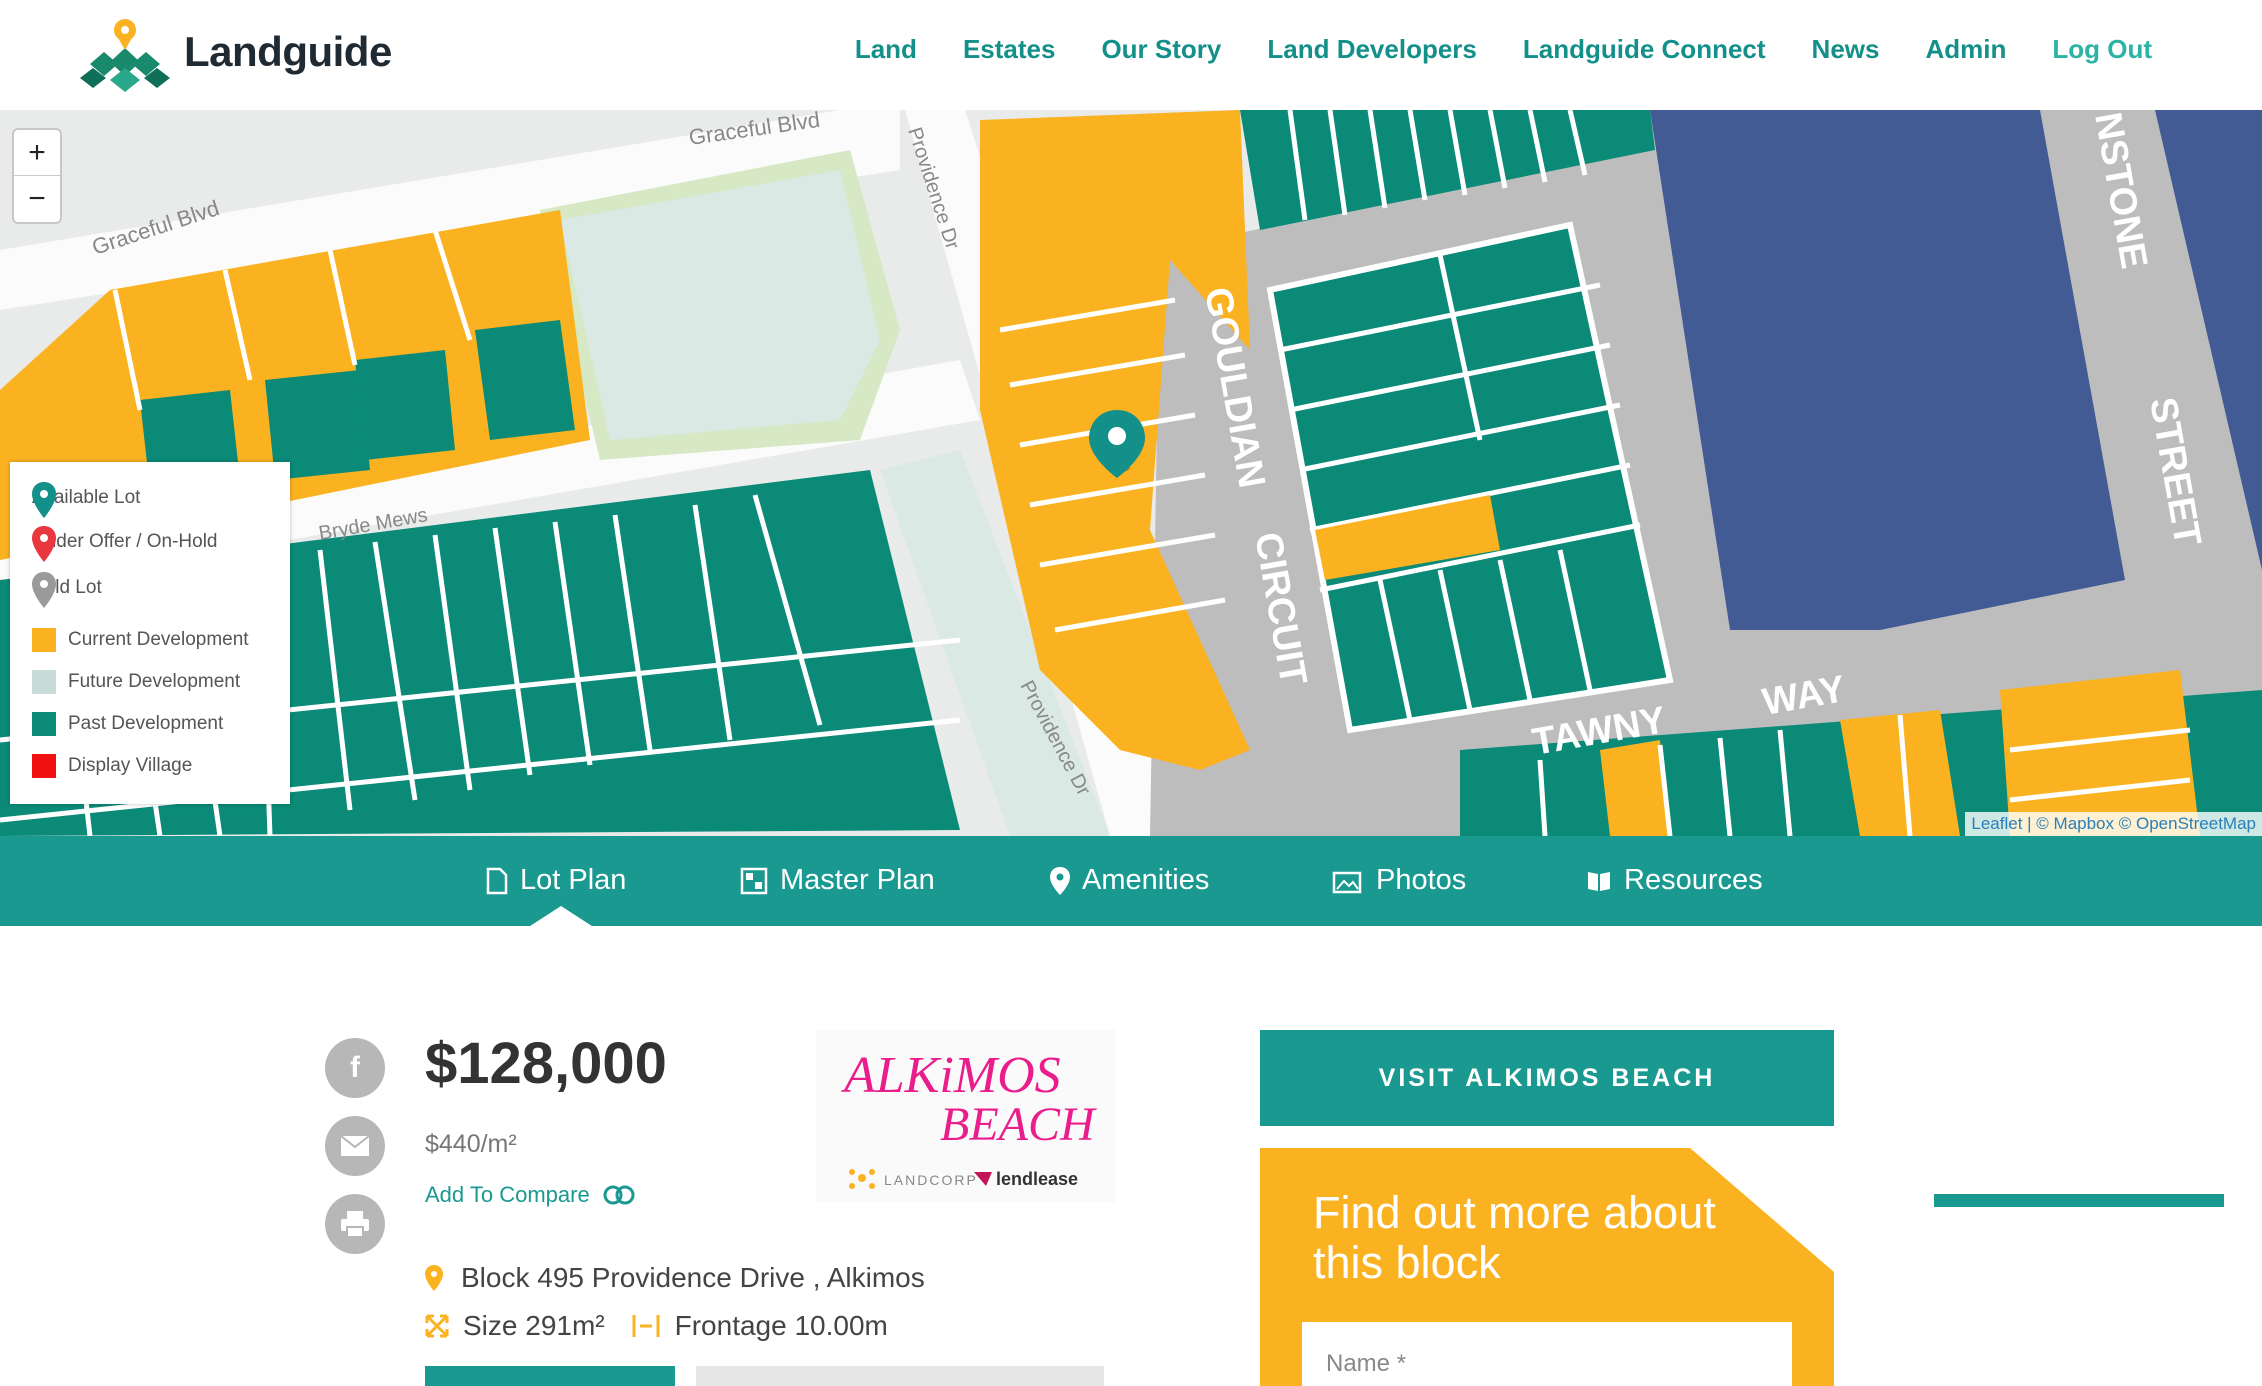 The image size is (2262, 1386). I want to click on price-per-m2: $440/m², so click(471, 1144).